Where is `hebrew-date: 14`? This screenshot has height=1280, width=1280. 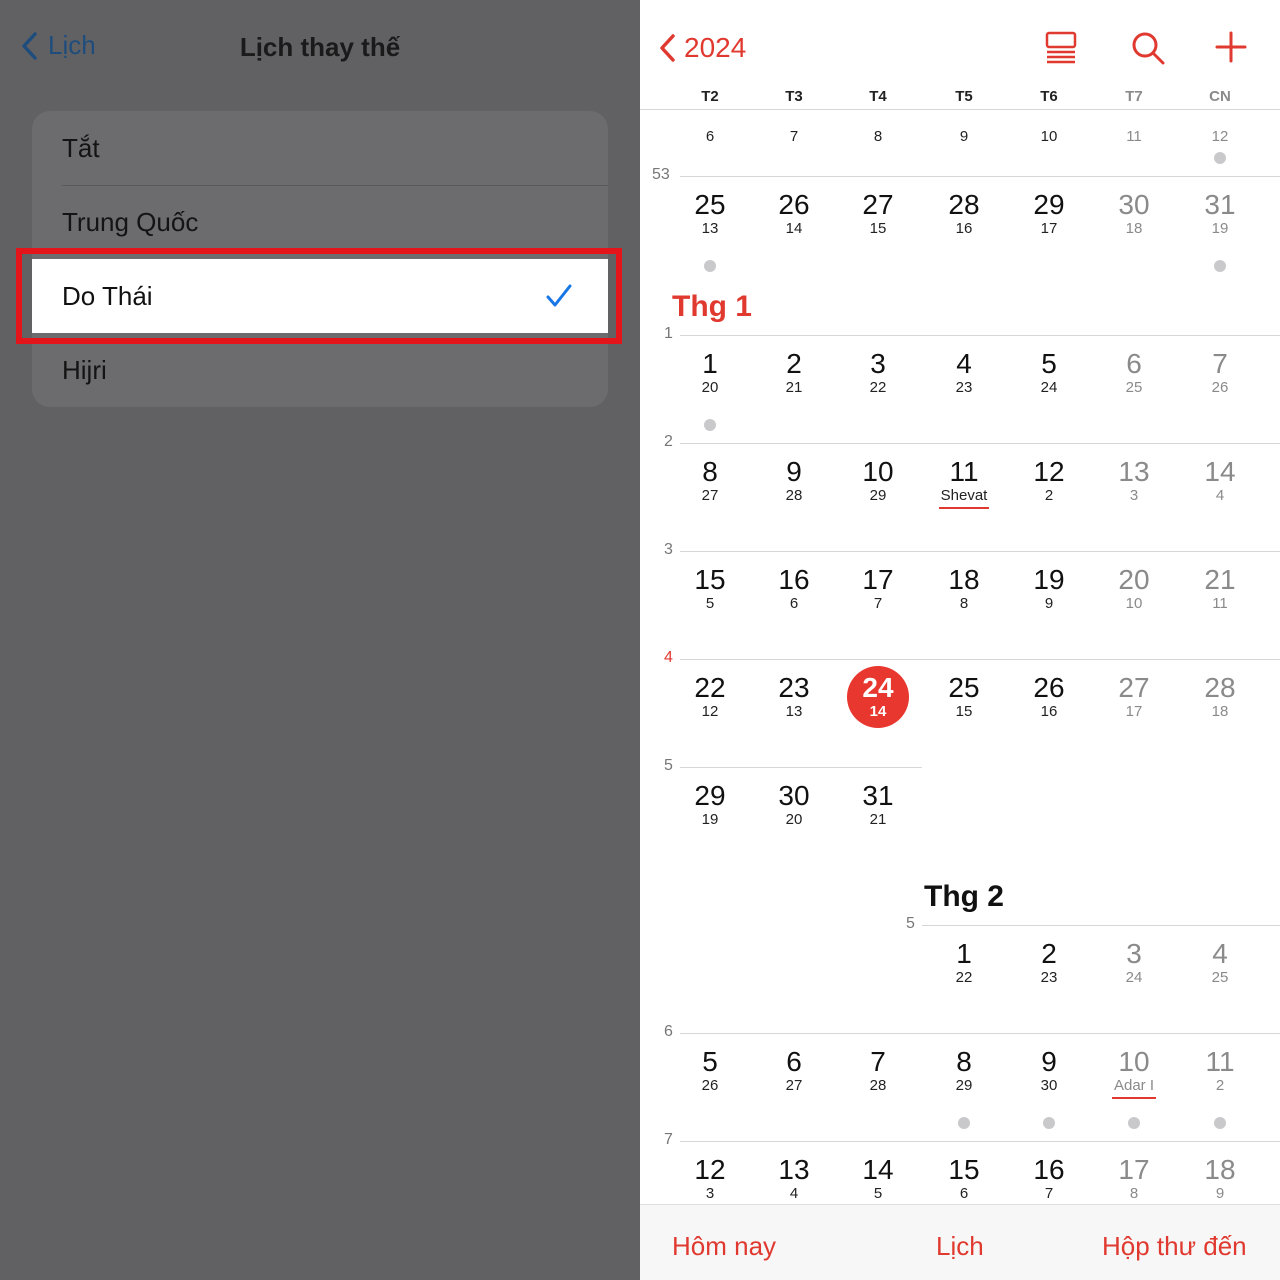
hebrew-date: 14 is located at coordinates (878, 711).